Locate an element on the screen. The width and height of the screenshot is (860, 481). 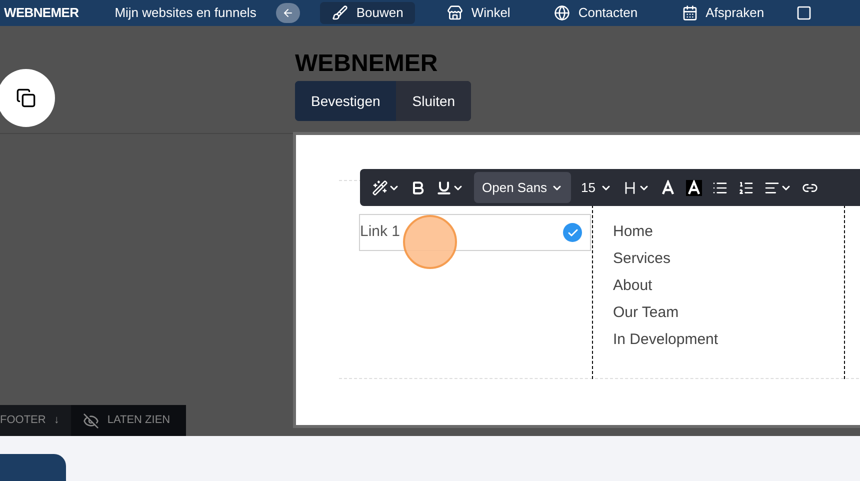
size-dropdown: 15 is located at coordinates (596, 188).